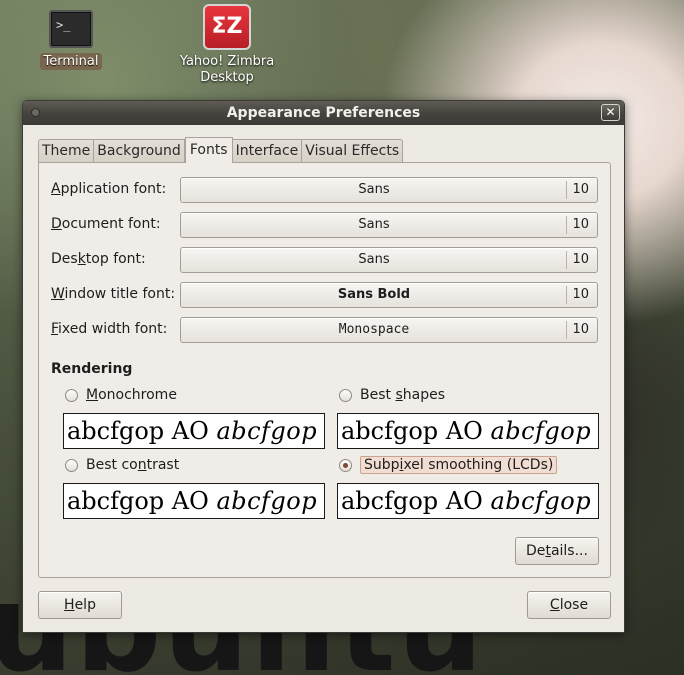  I want to click on application-font-button: Sans 10, so click(389, 190).